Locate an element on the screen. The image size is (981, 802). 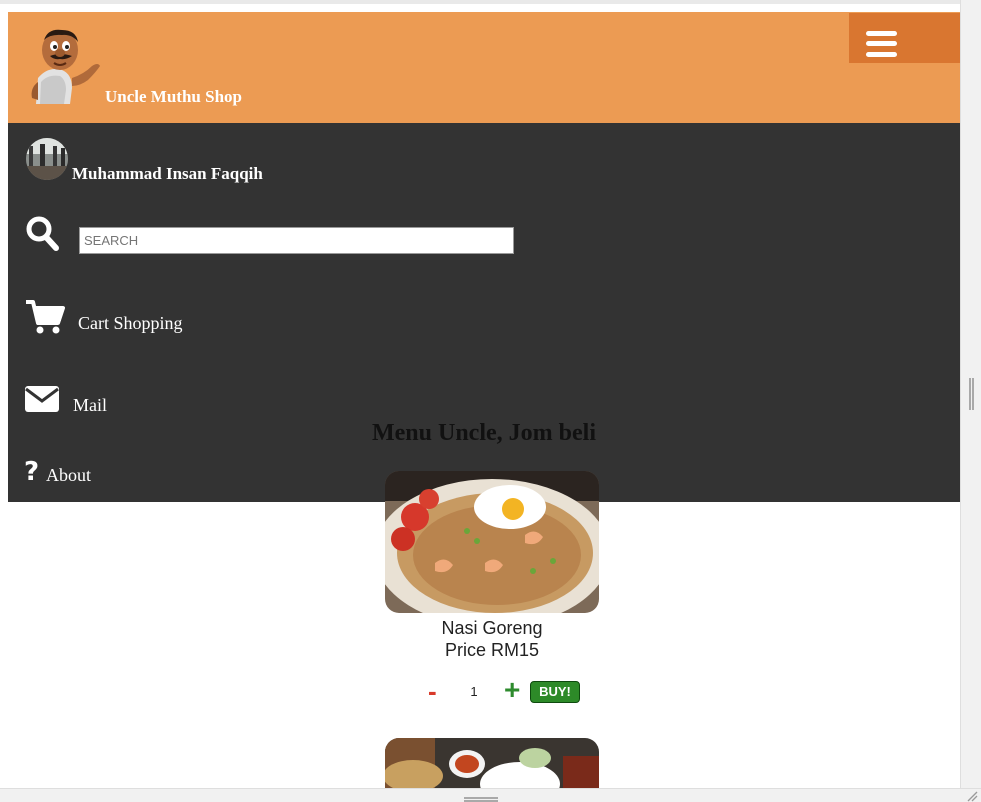
hamburger-icon is located at coordinates (881, 33).